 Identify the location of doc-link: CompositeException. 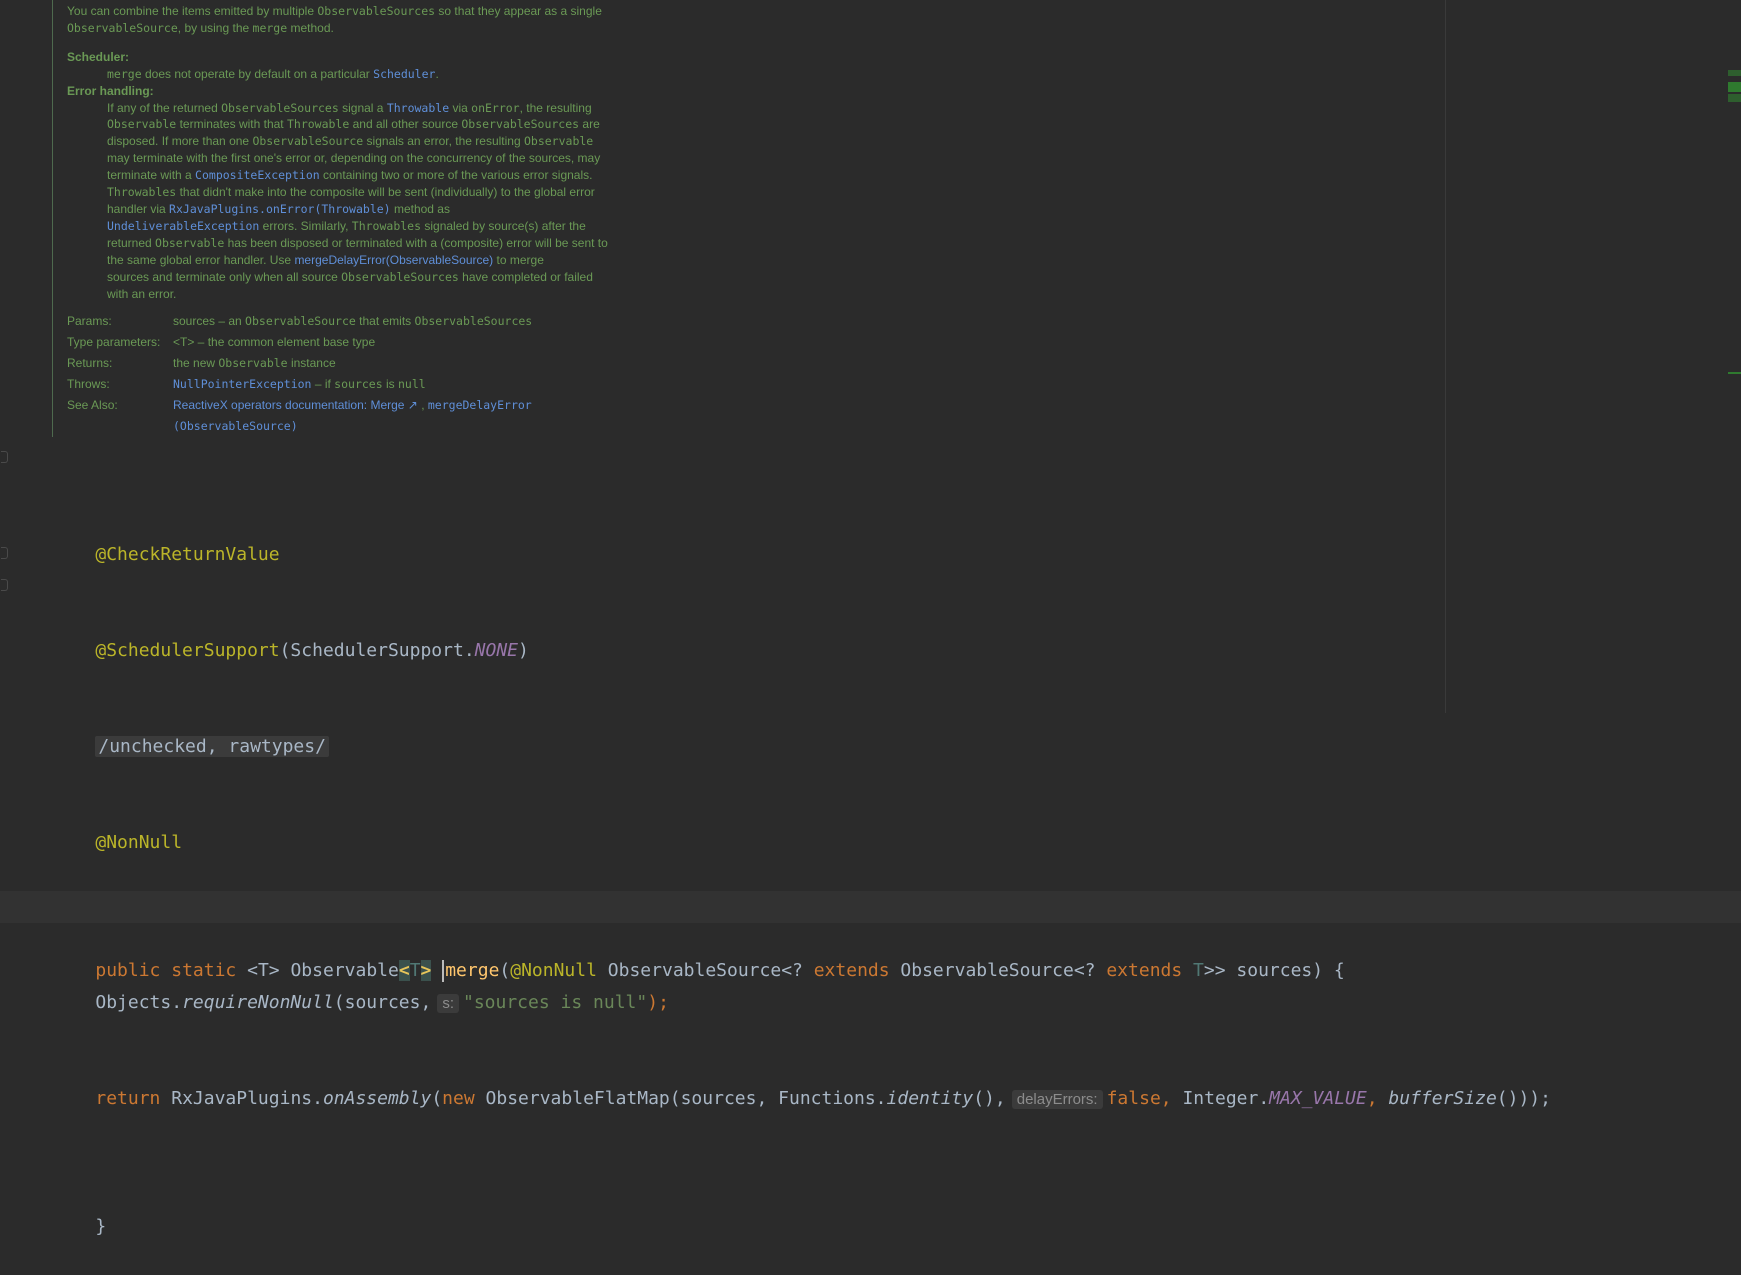
(257, 175).